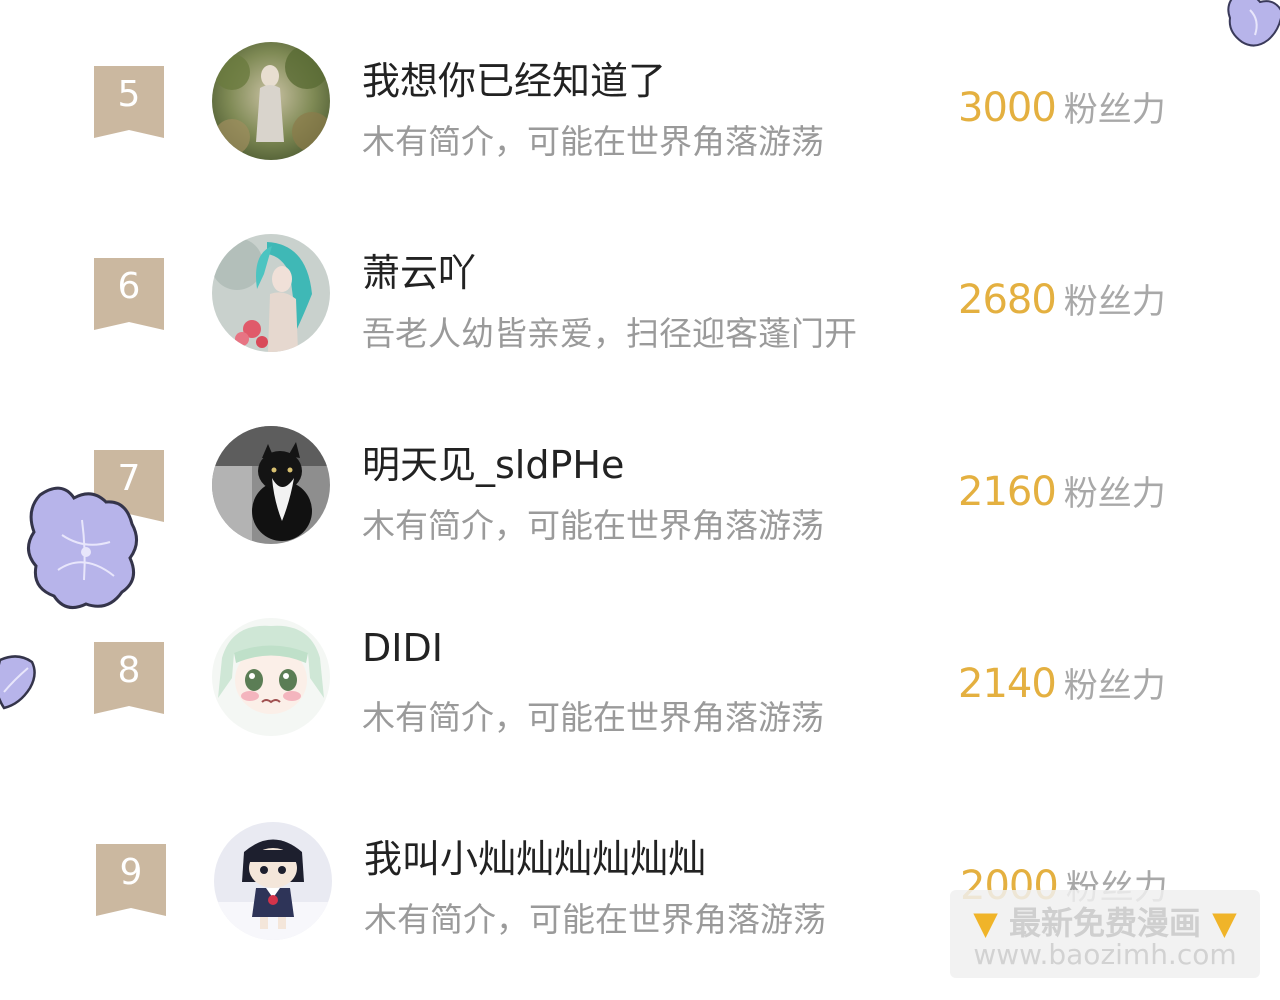  I want to click on rank-badge: 9, so click(131, 880).